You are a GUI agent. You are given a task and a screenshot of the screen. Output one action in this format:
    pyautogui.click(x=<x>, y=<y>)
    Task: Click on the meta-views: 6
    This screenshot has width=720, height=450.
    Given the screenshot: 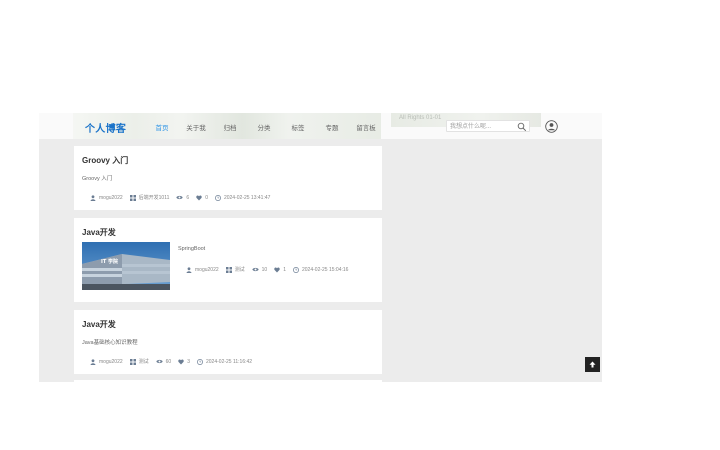 What is the action you would take?
    pyautogui.click(x=182, y=198)
    